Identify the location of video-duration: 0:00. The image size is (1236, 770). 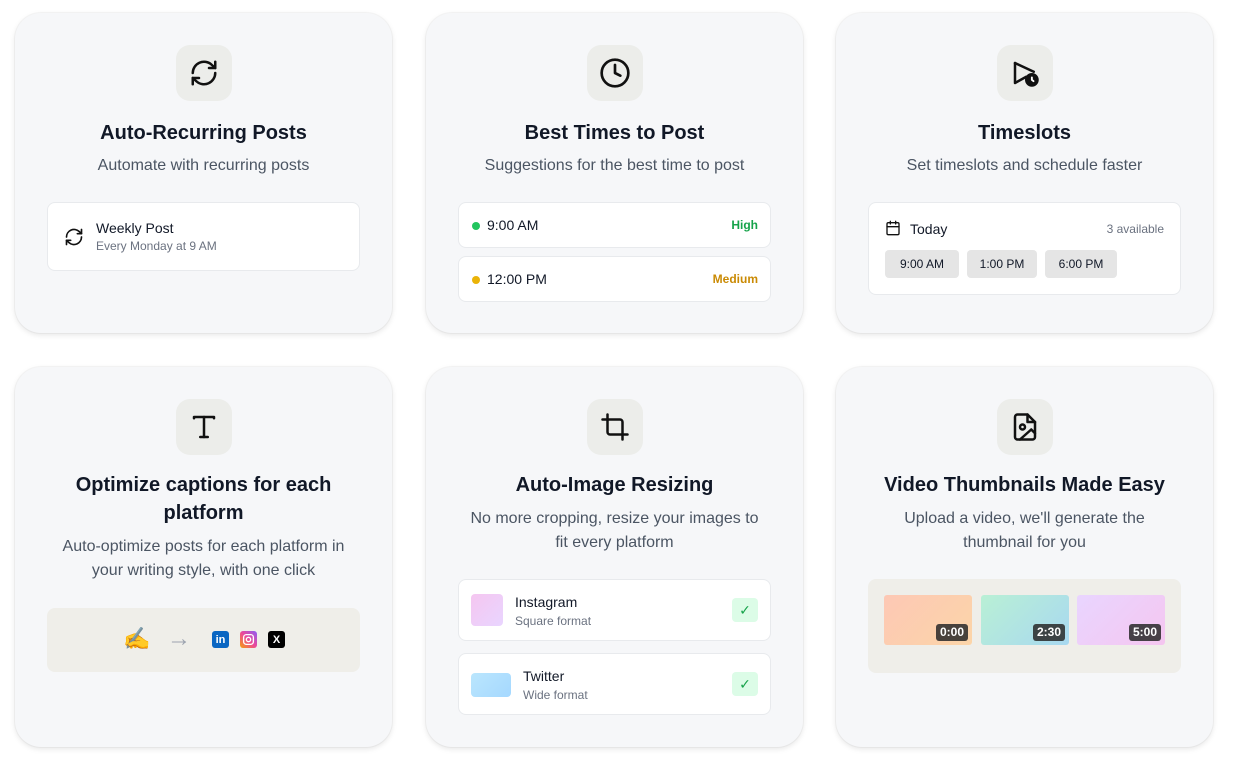
(951, 632).